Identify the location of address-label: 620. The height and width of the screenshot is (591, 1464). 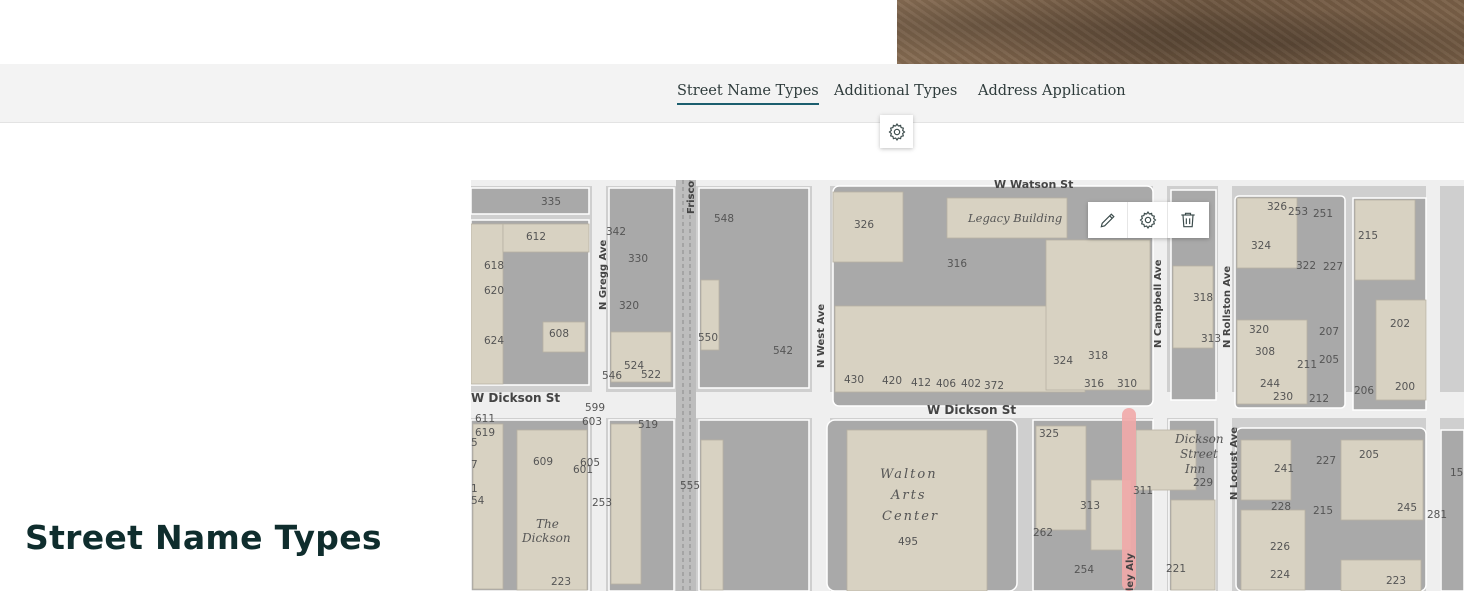
(494, 291).